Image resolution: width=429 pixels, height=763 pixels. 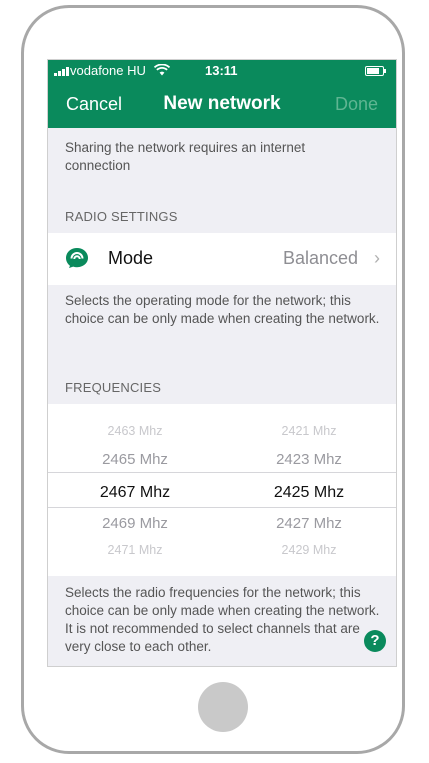 I want to click on carrier-name: vodafone HU, so click(x=108, y=70).